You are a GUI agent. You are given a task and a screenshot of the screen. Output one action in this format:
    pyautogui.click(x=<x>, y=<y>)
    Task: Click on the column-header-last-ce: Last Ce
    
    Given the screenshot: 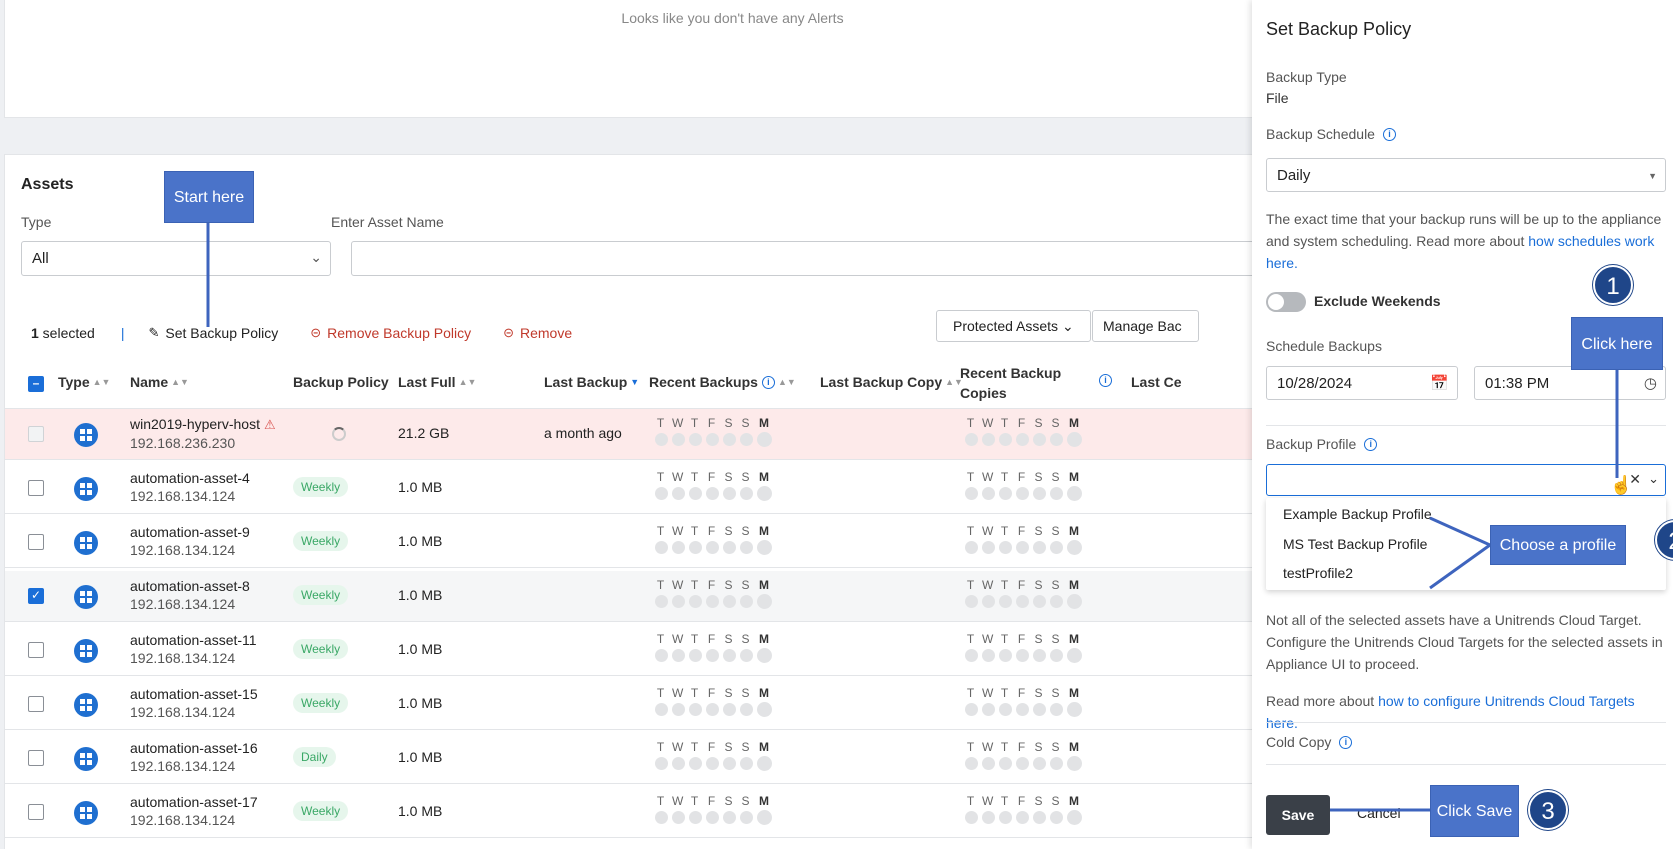 What is the action you would take?
    pyautogui.click(x=1156, y=382)
    